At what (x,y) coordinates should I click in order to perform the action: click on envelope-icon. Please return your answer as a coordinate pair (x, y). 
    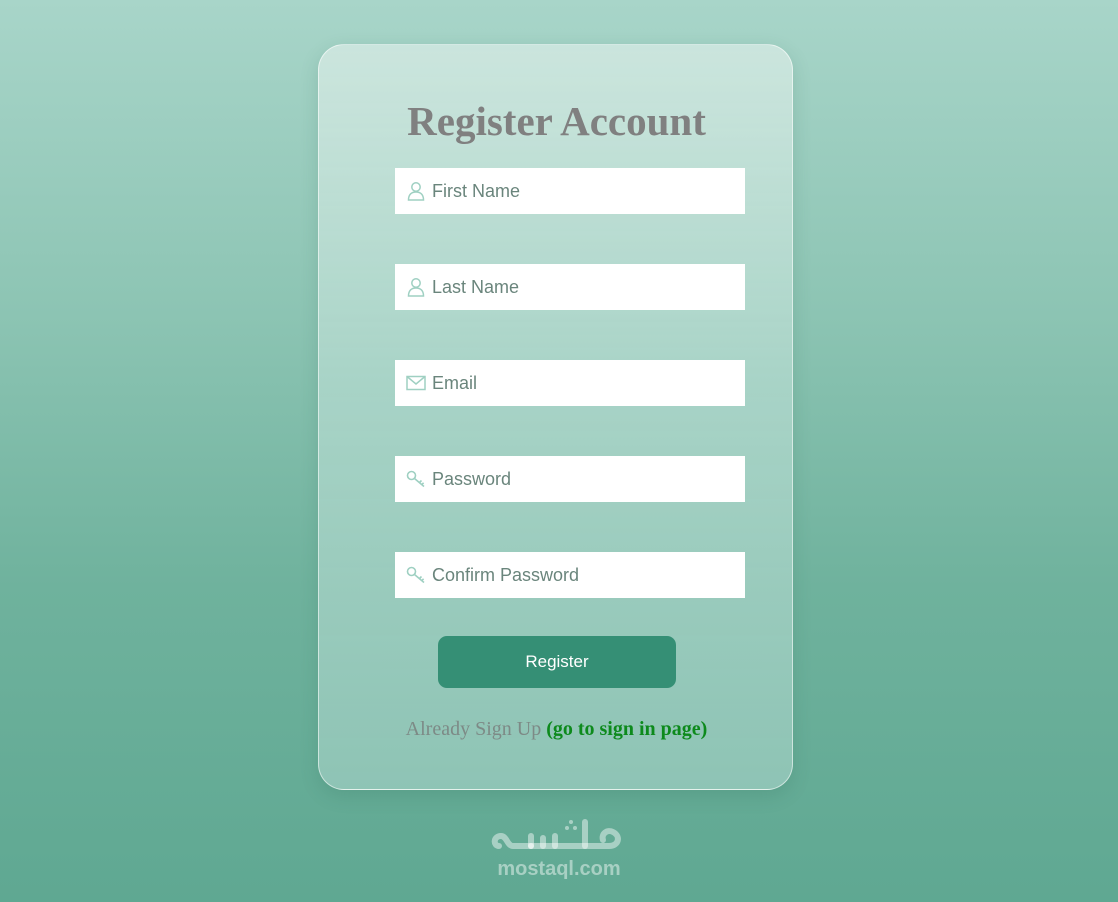
    Looking at the image, I should click on (416, 383).